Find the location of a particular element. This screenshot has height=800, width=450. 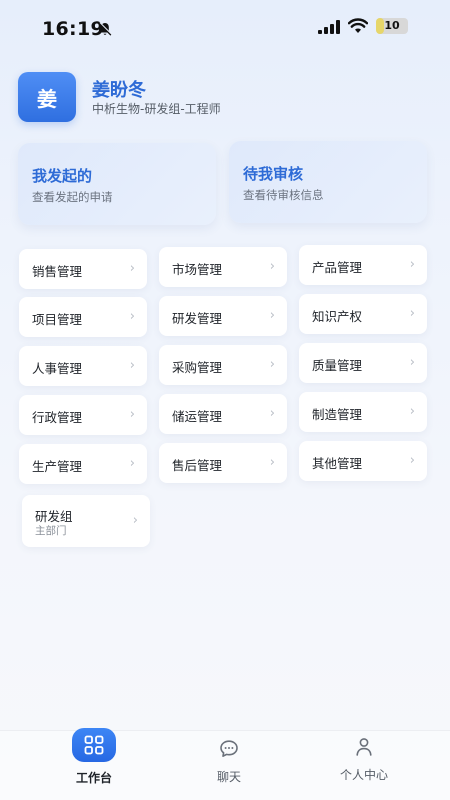

module-label: 采购管理 is located at coordinates (197, 367).